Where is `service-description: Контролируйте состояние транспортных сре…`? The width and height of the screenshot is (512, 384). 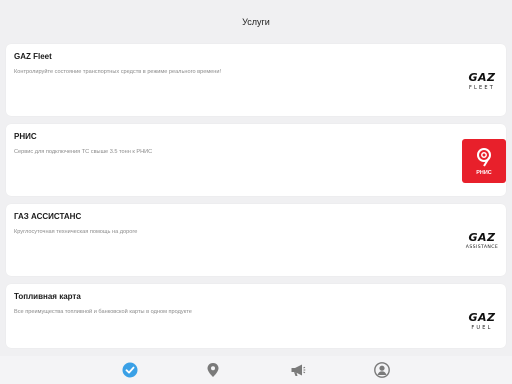
service-description: Контролируйте состояние транспортных сре… is located at coordinates (118, 72).